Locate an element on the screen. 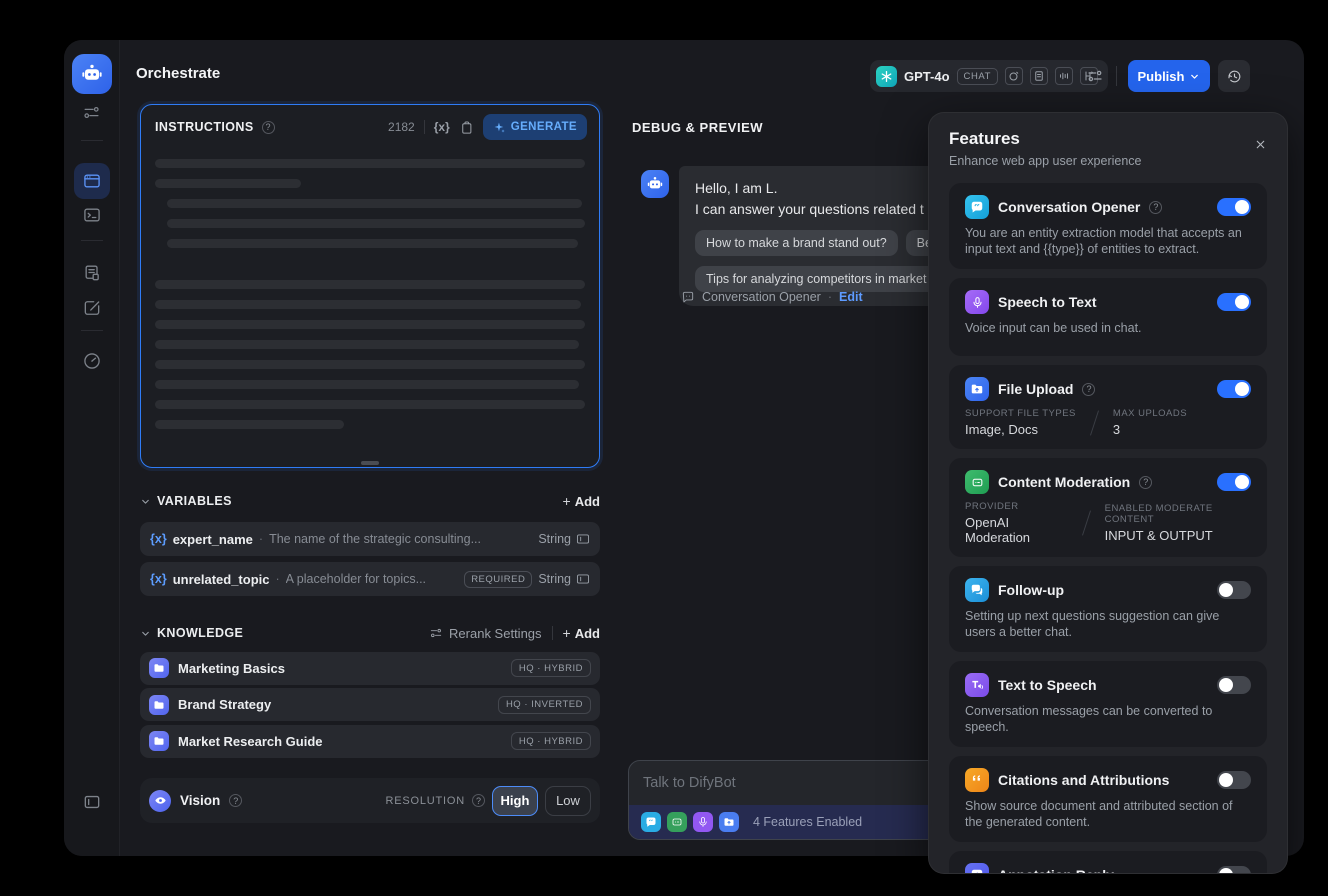 This screenshot has width=1328, height=896. citations-toggle is located at coordinates (1234, 780).